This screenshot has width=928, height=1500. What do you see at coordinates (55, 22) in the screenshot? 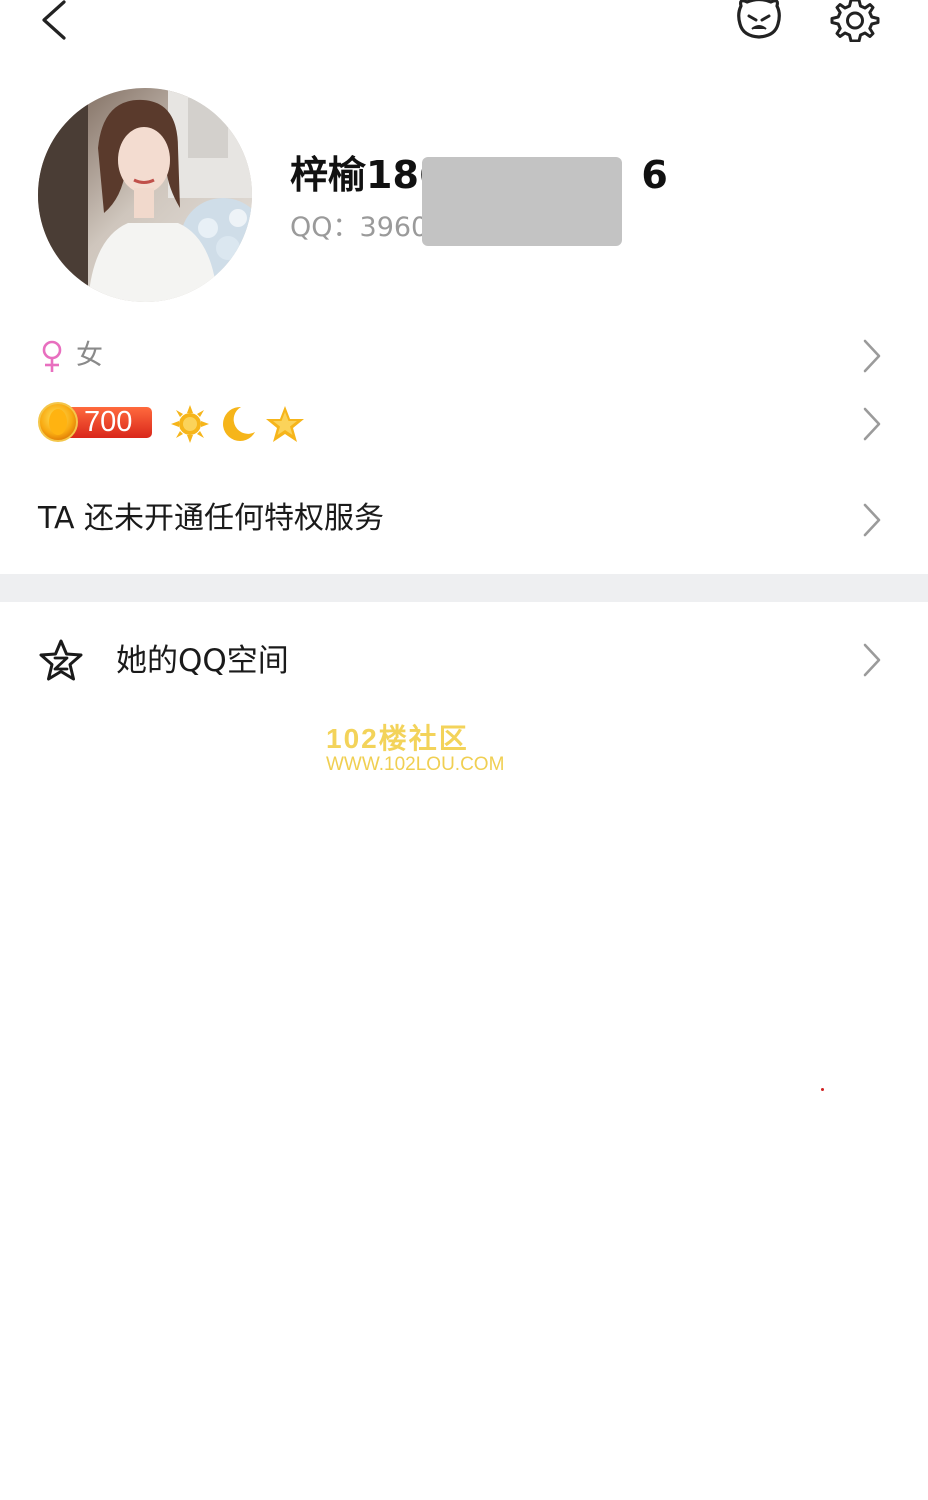
I see `back-icon` at bounding box center [55, 22].